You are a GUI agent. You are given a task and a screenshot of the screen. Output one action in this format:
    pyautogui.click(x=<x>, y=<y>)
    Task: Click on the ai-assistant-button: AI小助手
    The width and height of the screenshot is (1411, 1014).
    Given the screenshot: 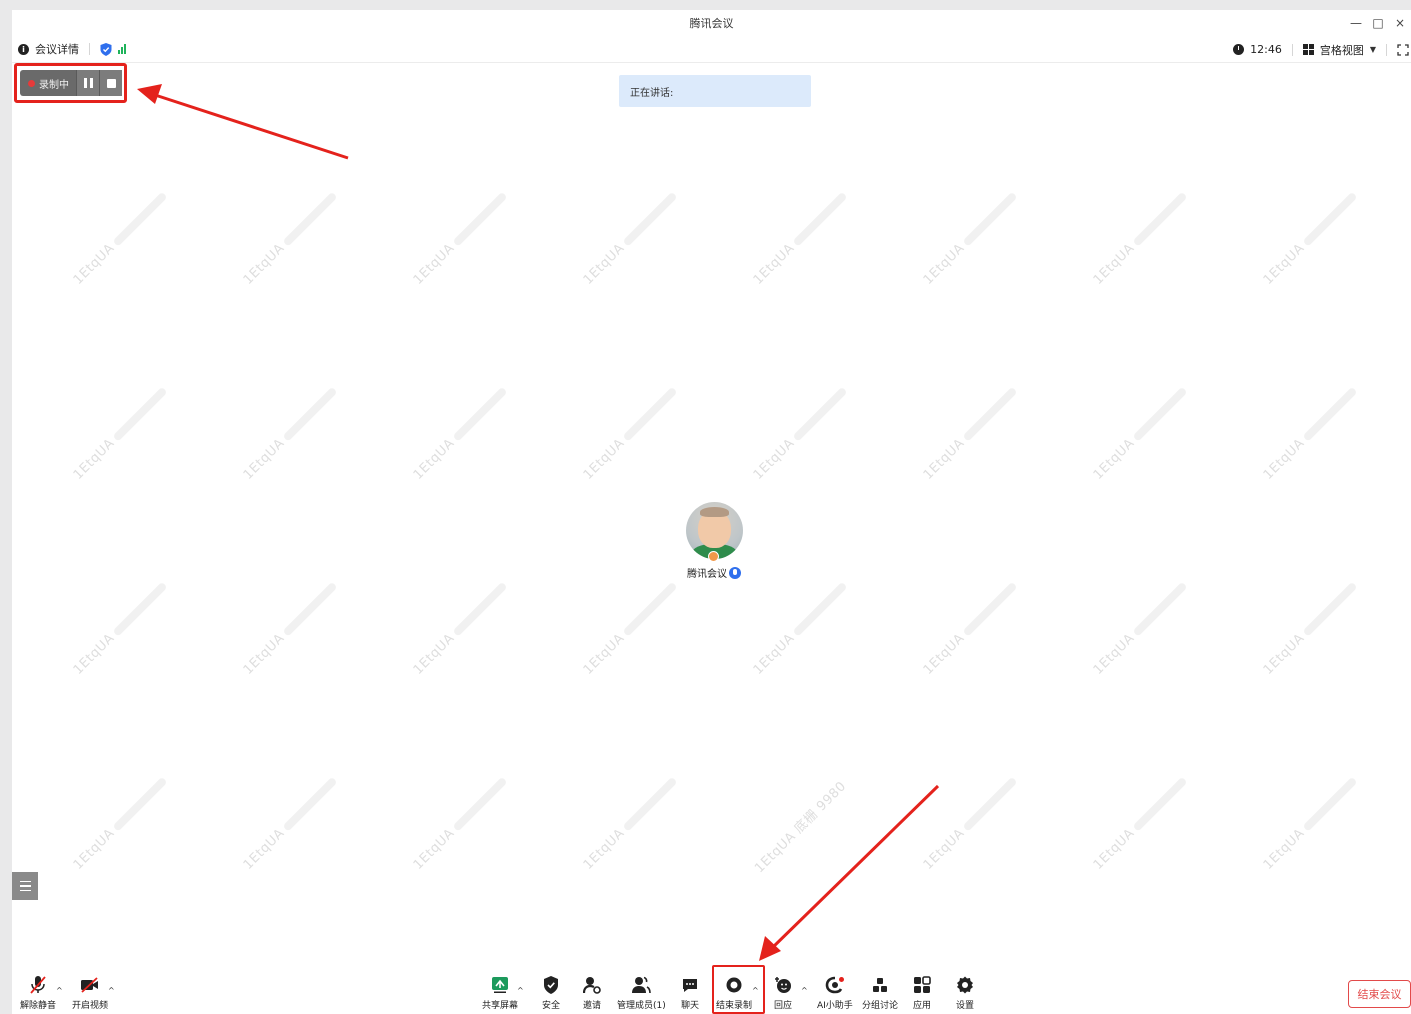 What is the action you would take?
    pyautogui.click(x=835, y=992)
    